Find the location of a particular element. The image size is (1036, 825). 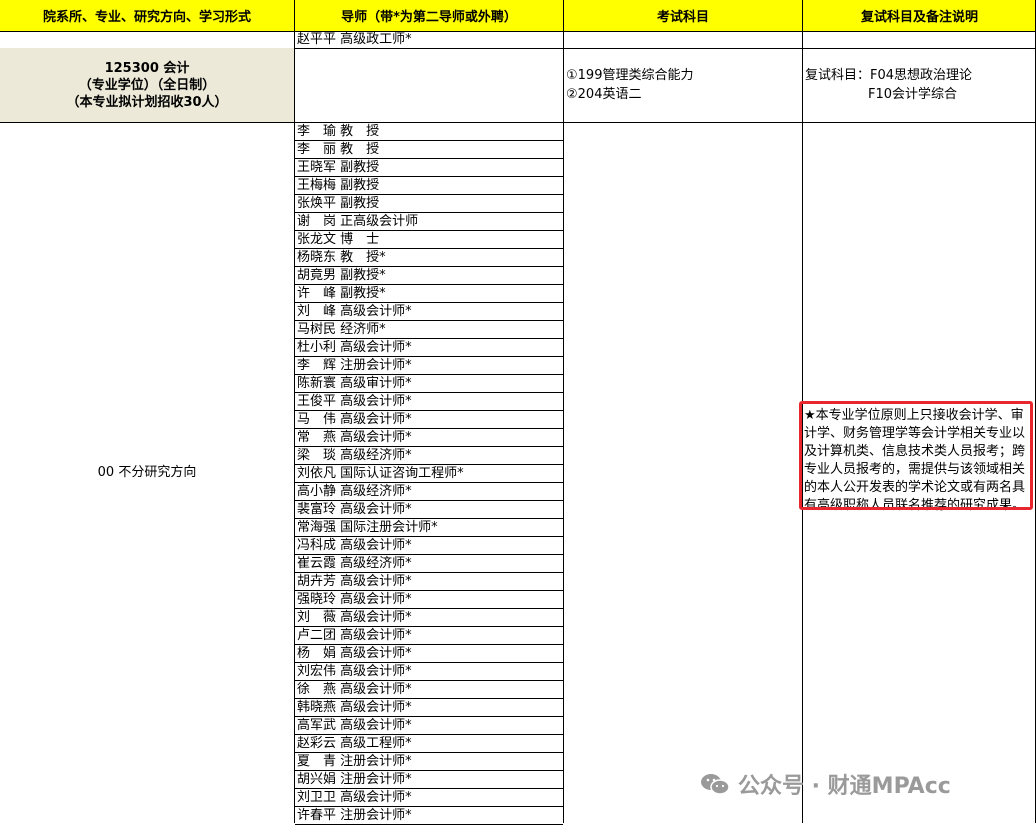

header-col-advisor: 导师（带*为第二导师或外聘） is located at coordinates (429, 17).